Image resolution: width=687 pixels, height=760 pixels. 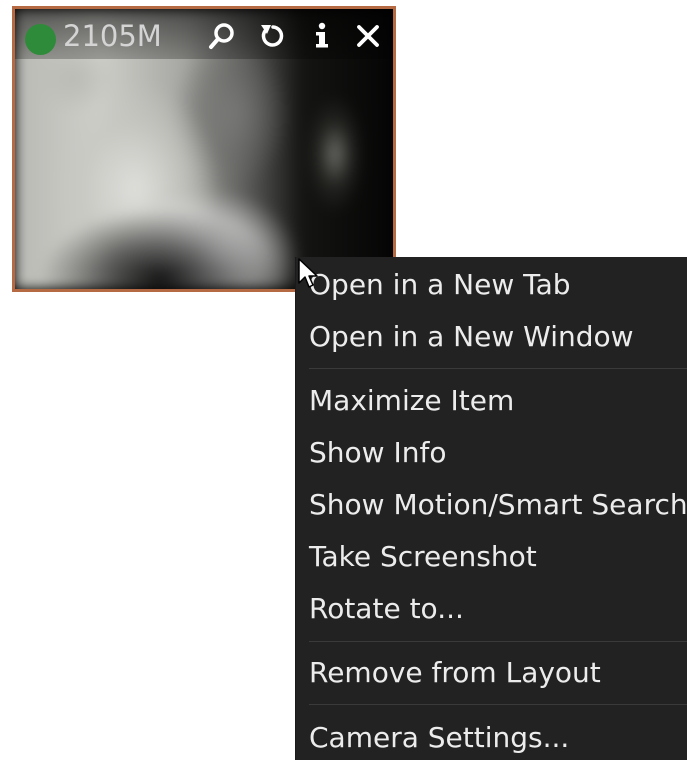 I want to click on menu-item-remove-from-layout: Remove from Layout, so click(x=491, y=673).